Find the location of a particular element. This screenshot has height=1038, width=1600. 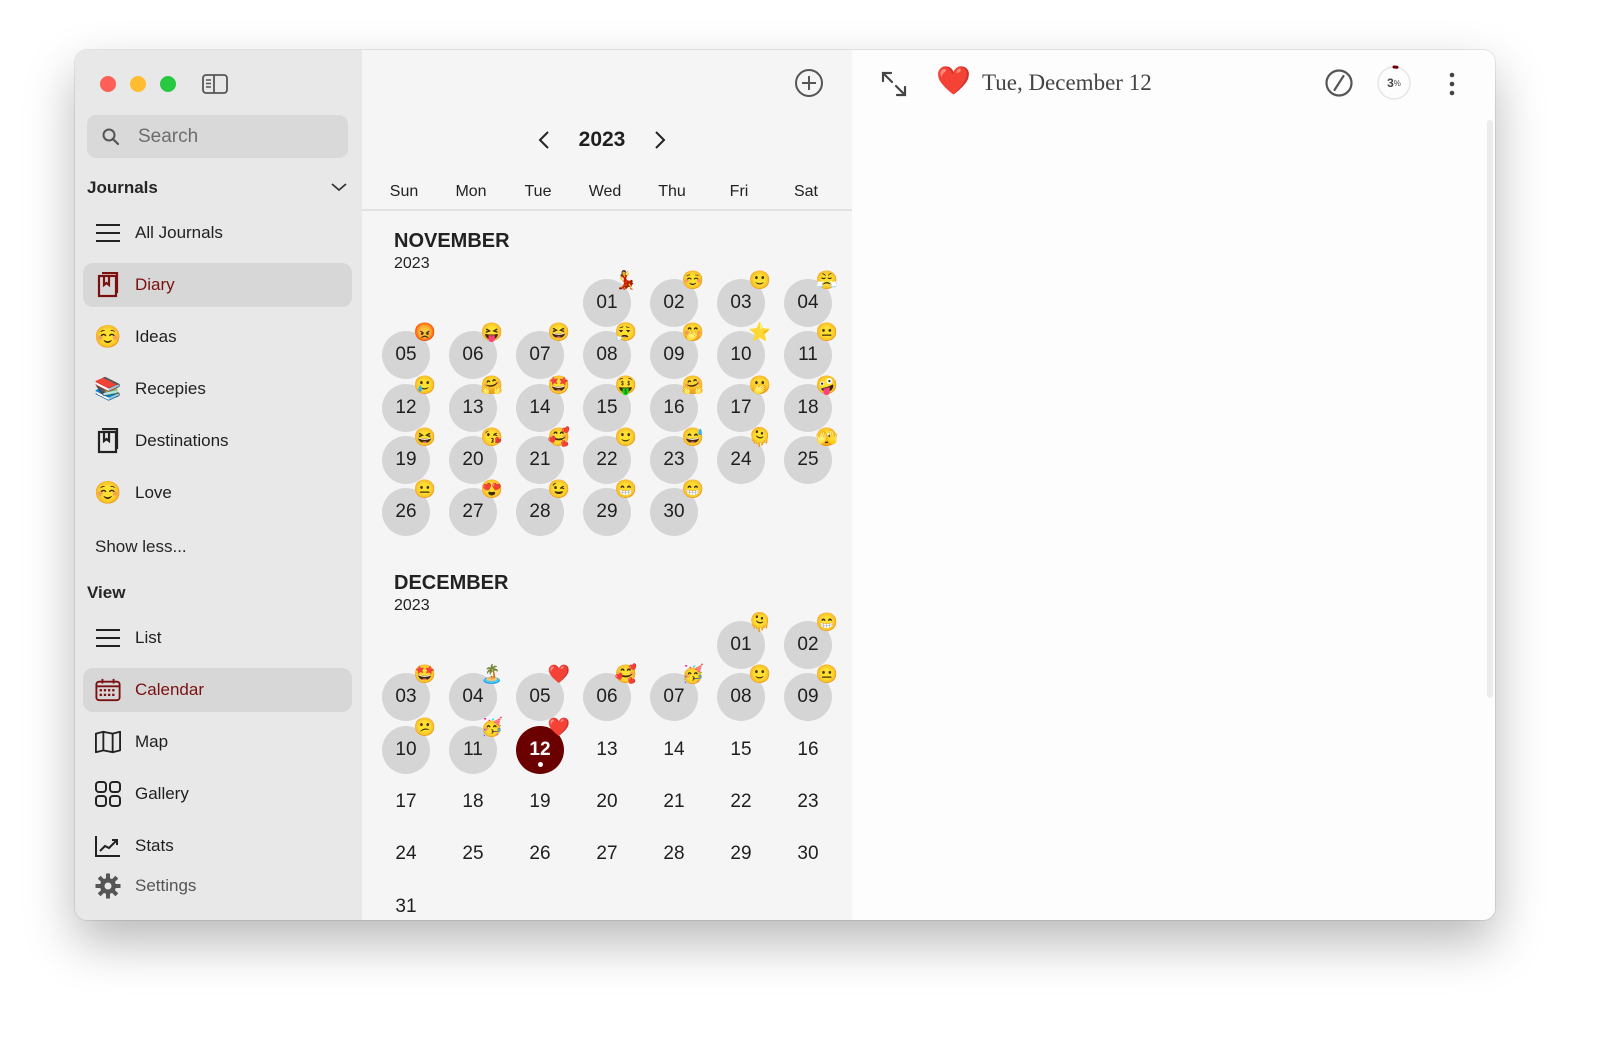

calendar-day: 21 🥰 is located at coordinates (543, 456).